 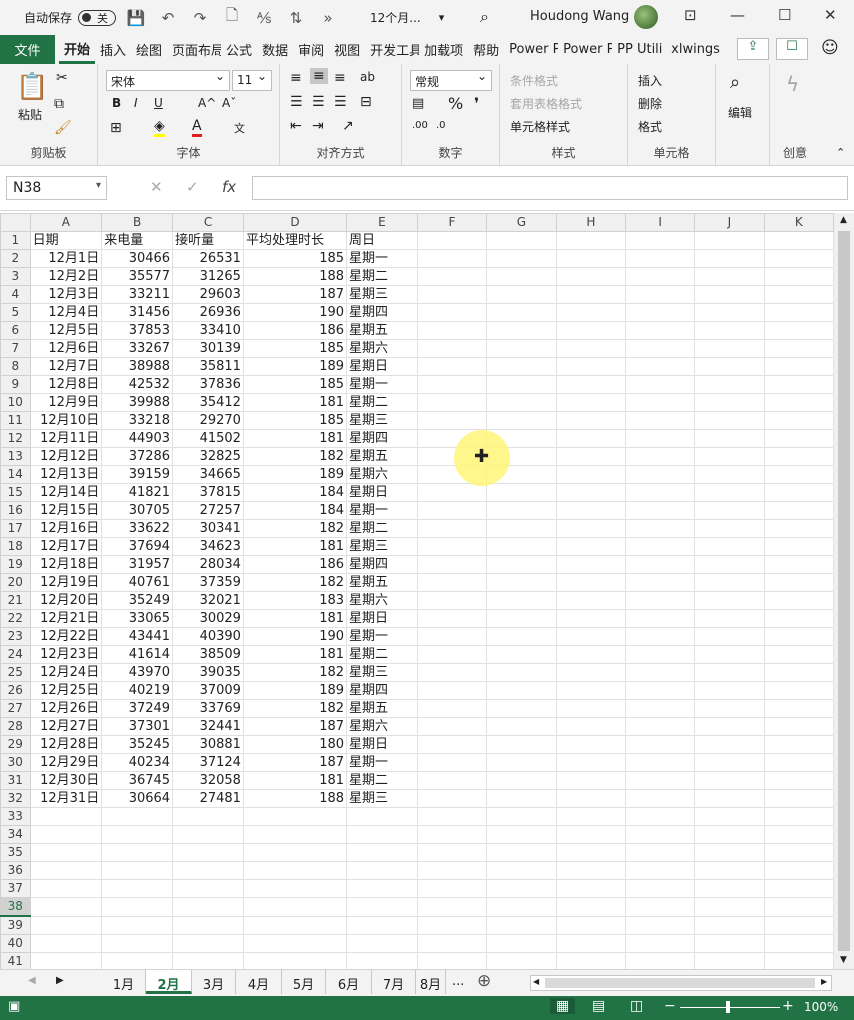 What do you see at coordinates (208, 258) in the screenshot?
I see `cell: 26531` at bounding box center [208, 258].